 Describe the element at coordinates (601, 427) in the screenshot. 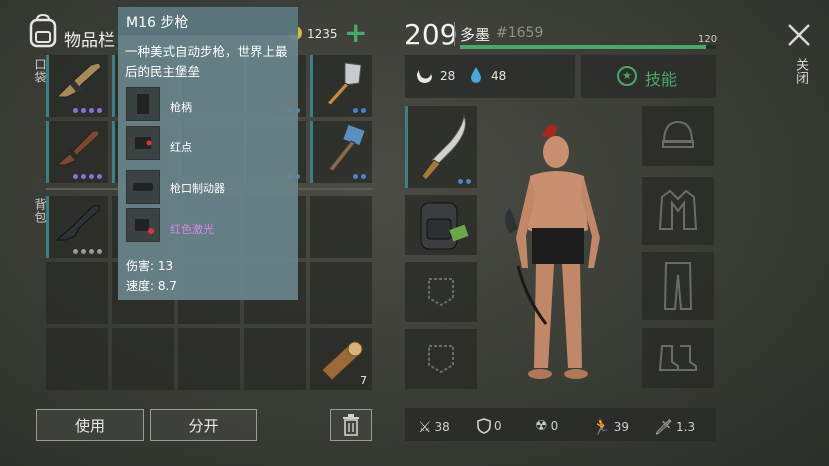

I see `running-icon: 🏃` at that location.